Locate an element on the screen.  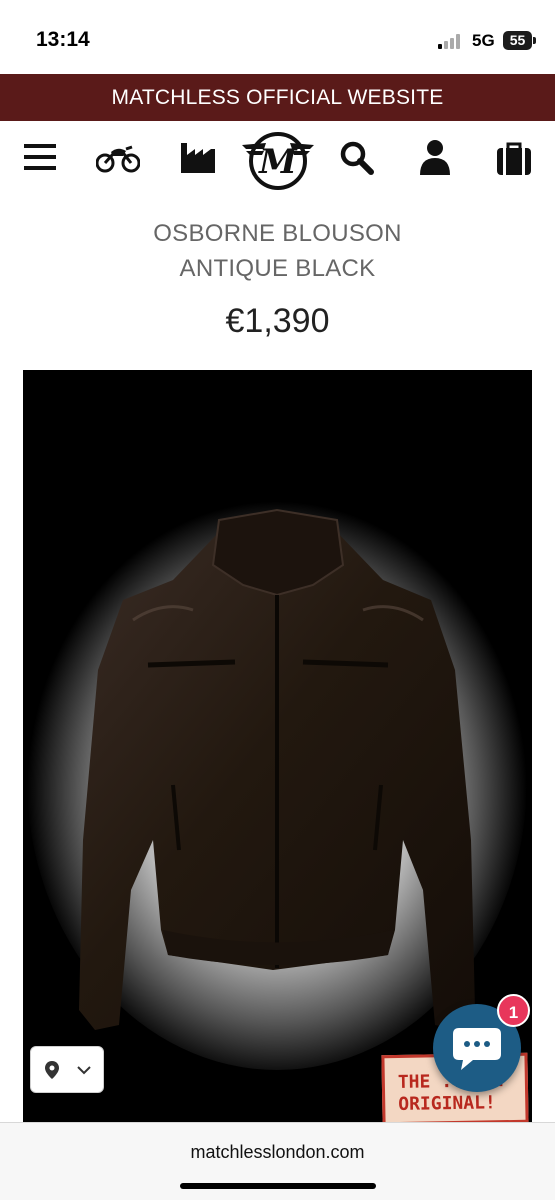
status-bar: 13:14 5G 55 is located at coordinates (277, 37).